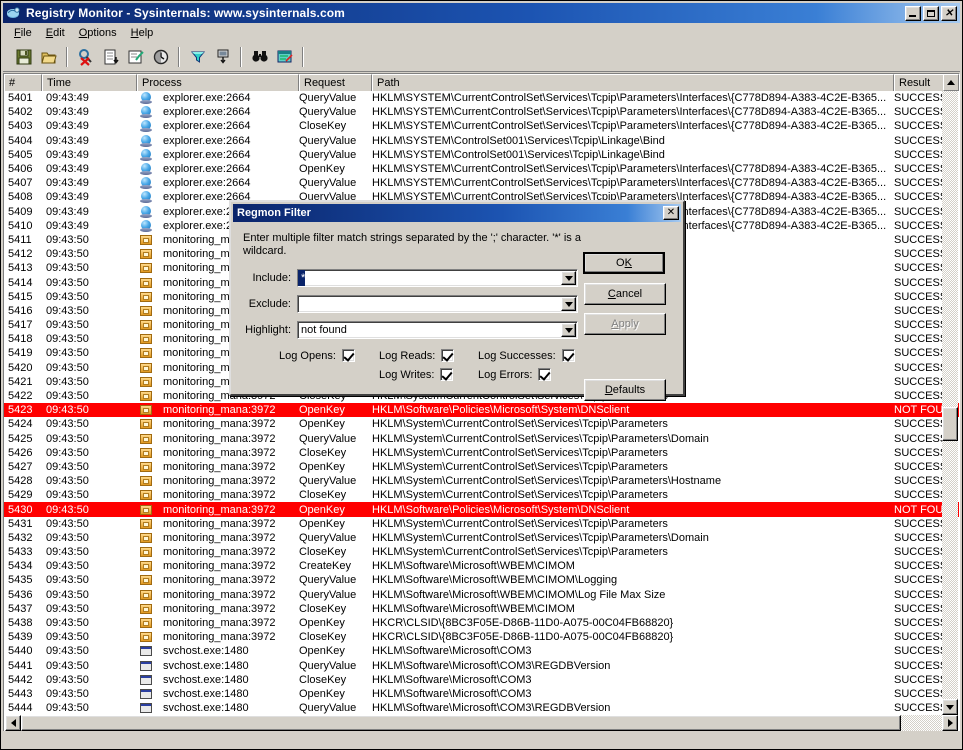 This screenshot has height=750, width=963. Describe the element at coordinates (416, 374) in the screenshot. I see `log-writes-row: Log Writes:` at that location.